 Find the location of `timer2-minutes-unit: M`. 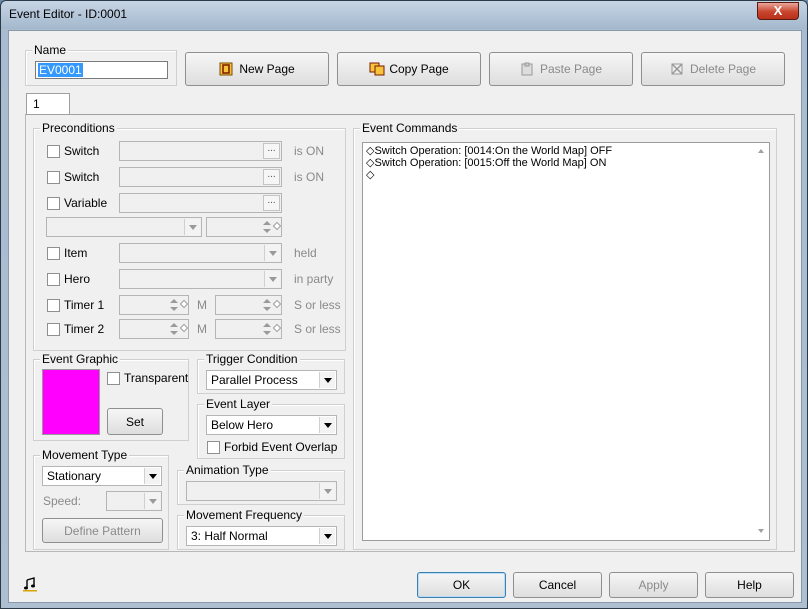

timer2-minutes-unit: M is located at coordinates (202, 329).